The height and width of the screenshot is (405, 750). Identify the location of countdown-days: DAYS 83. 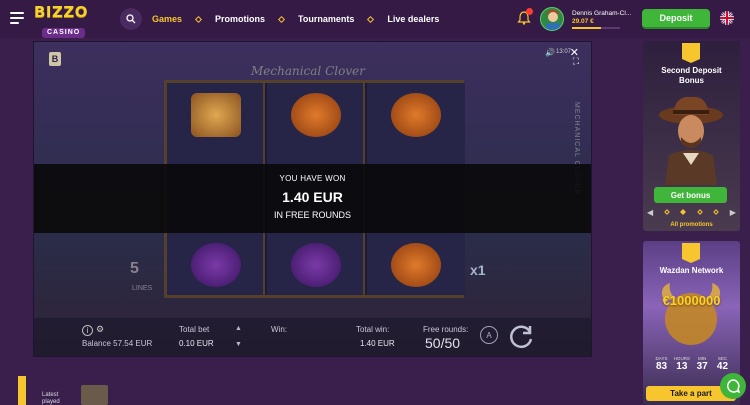
(661, 364).